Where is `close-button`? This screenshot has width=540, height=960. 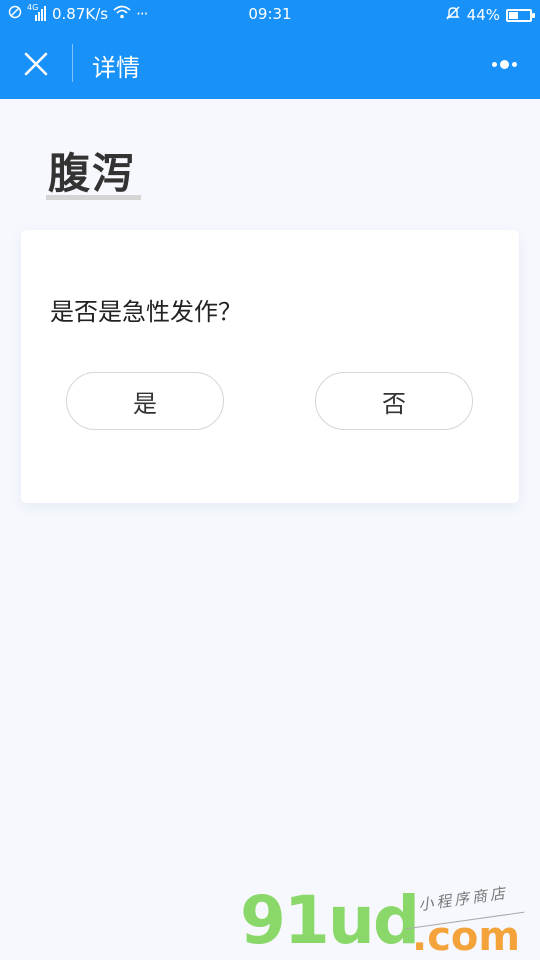
close-button is located at coordinates (36, 64).